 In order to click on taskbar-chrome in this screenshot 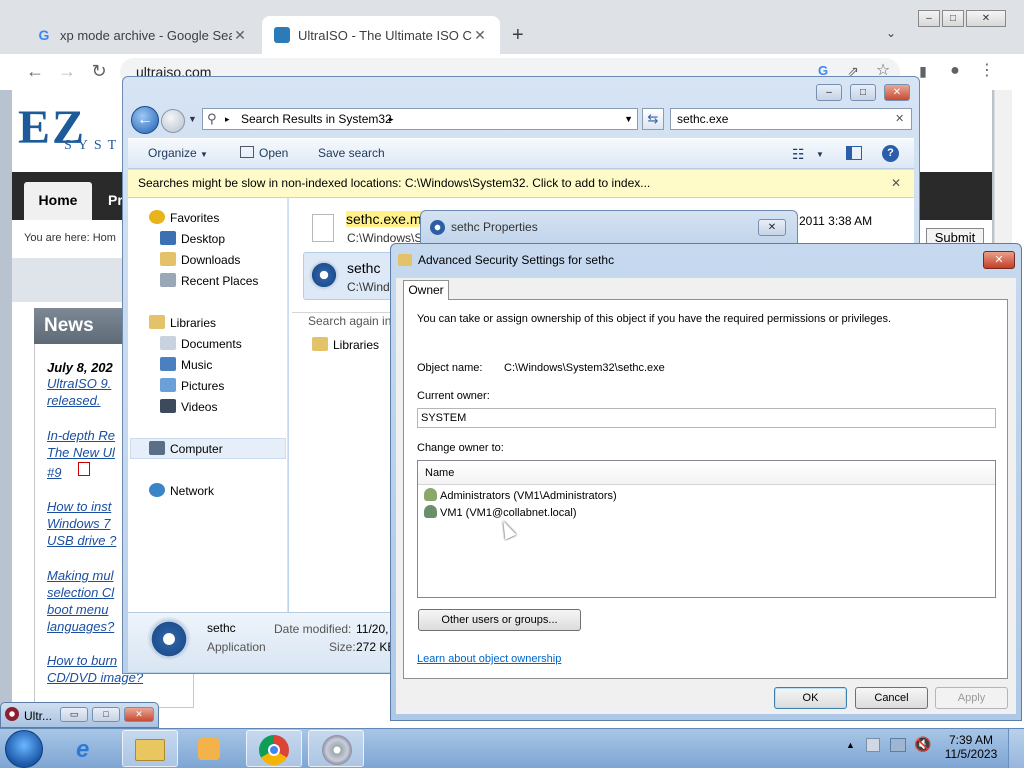, I will do `click(274, 748)`.